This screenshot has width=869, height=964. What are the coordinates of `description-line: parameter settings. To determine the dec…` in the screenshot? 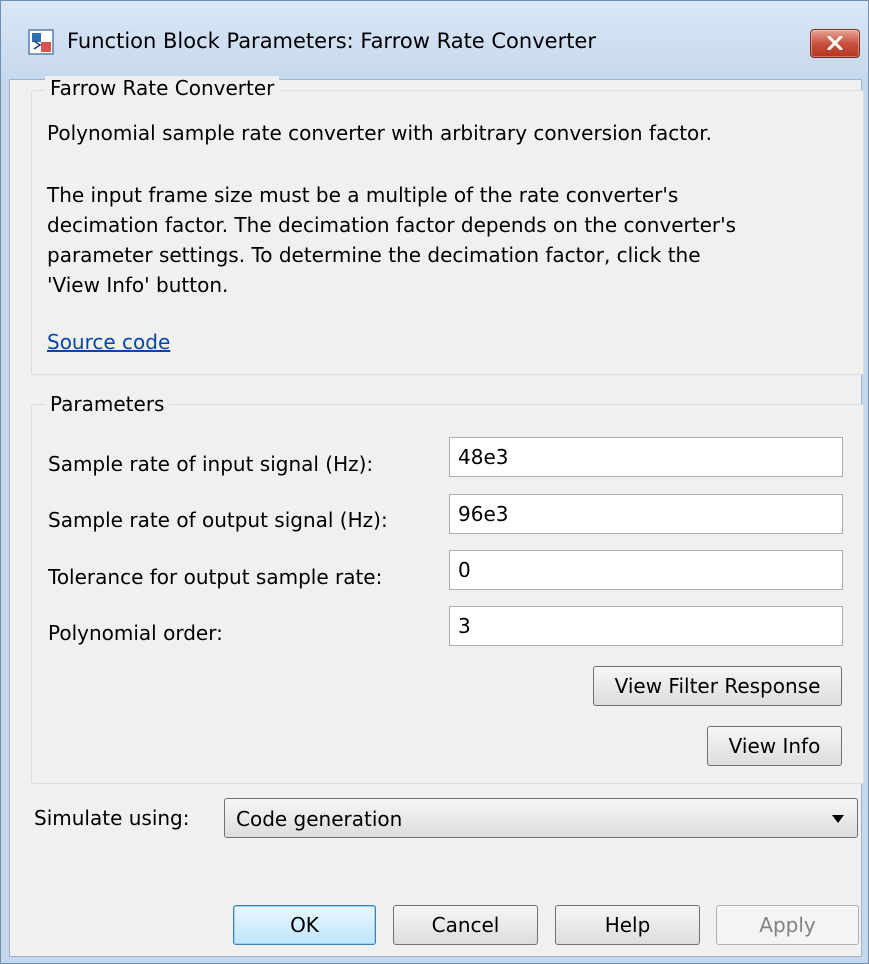 It's located at (374, 255).